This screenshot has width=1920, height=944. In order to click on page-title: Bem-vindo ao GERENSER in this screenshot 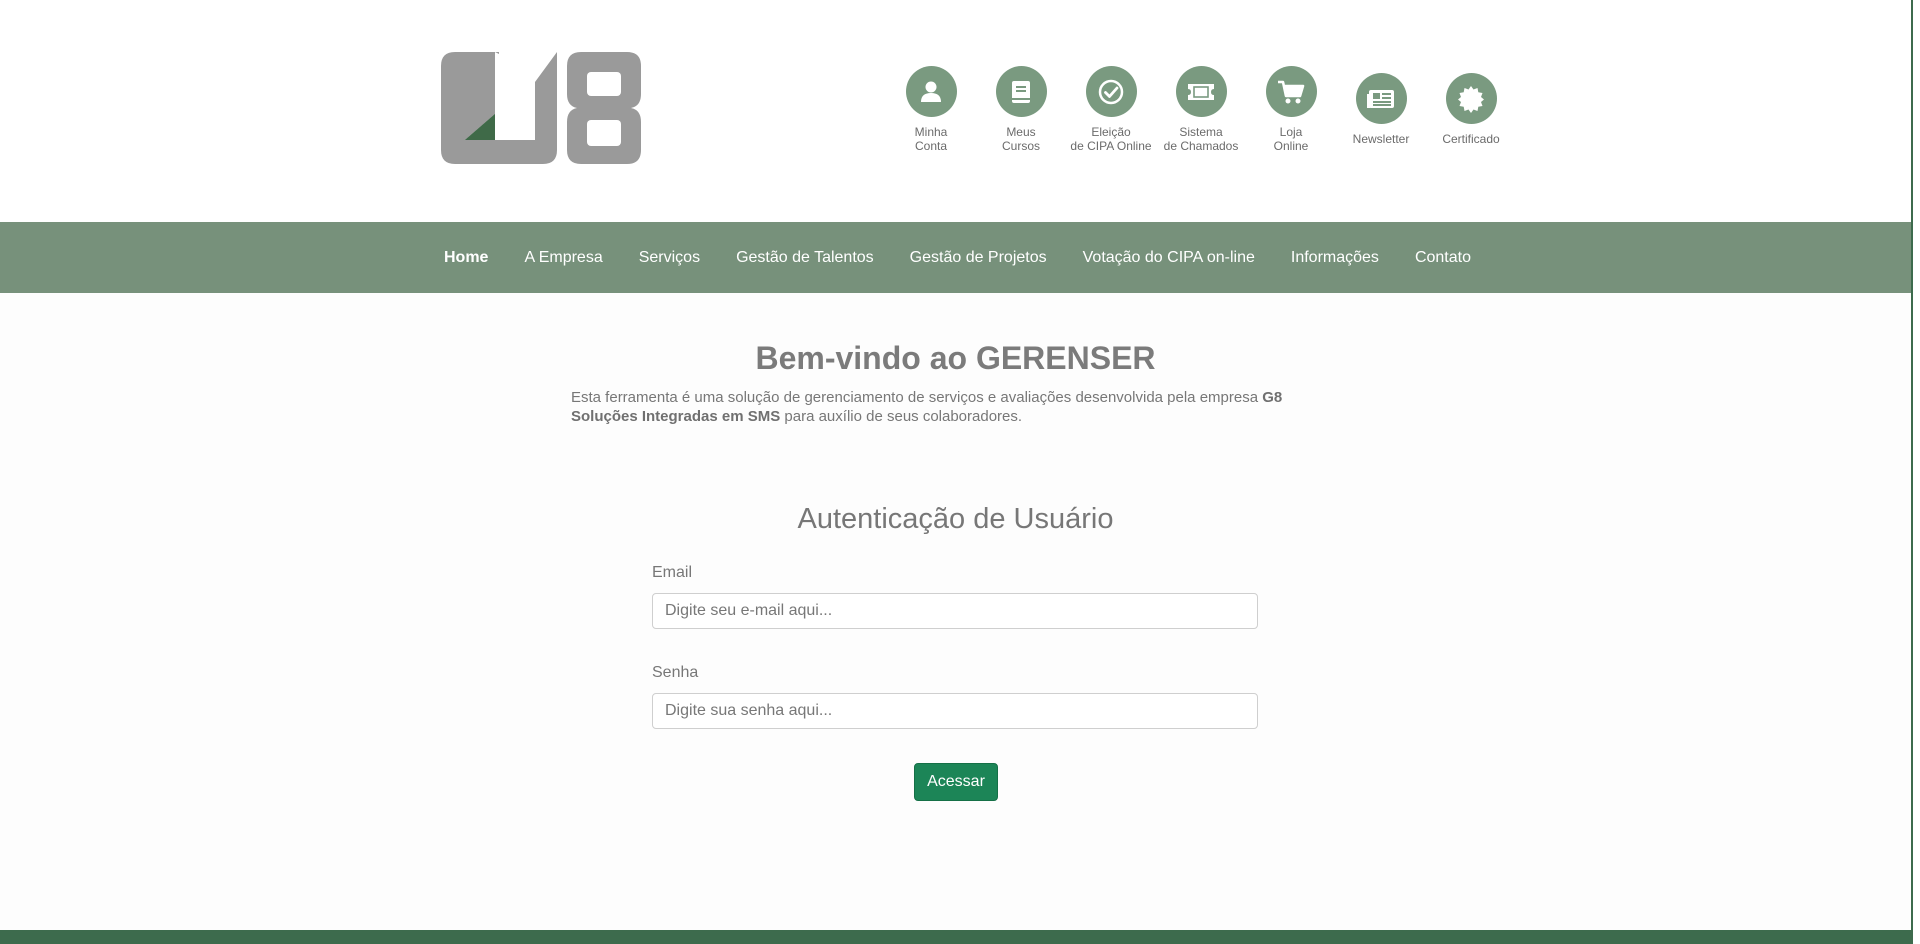, I will do `click(955, 358)`.